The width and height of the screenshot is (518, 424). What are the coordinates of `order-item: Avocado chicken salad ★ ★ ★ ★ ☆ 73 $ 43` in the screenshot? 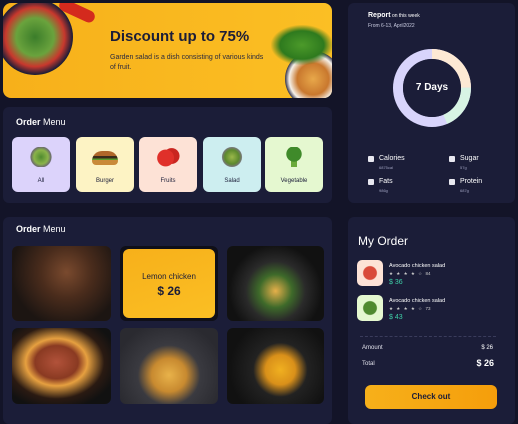 It's located at (427, 310).